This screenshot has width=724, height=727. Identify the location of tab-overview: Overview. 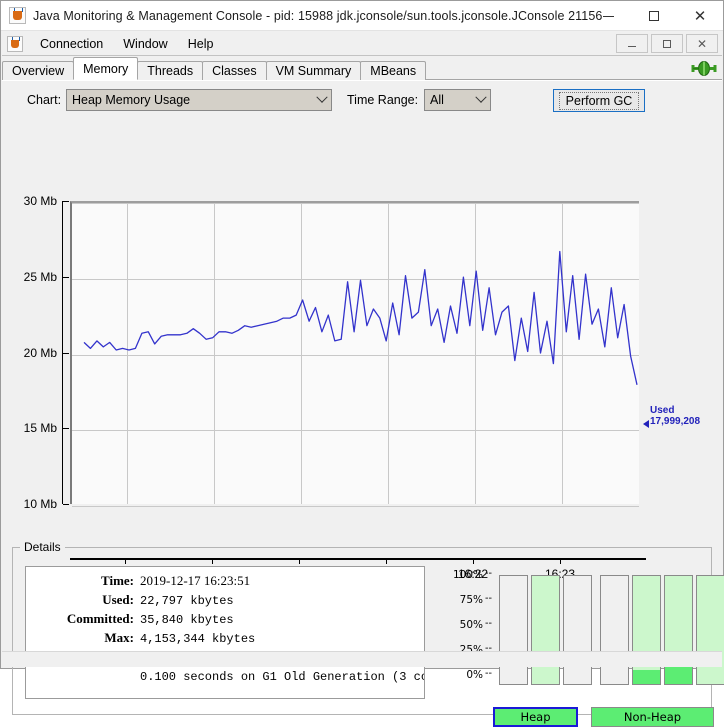
(38, 70).